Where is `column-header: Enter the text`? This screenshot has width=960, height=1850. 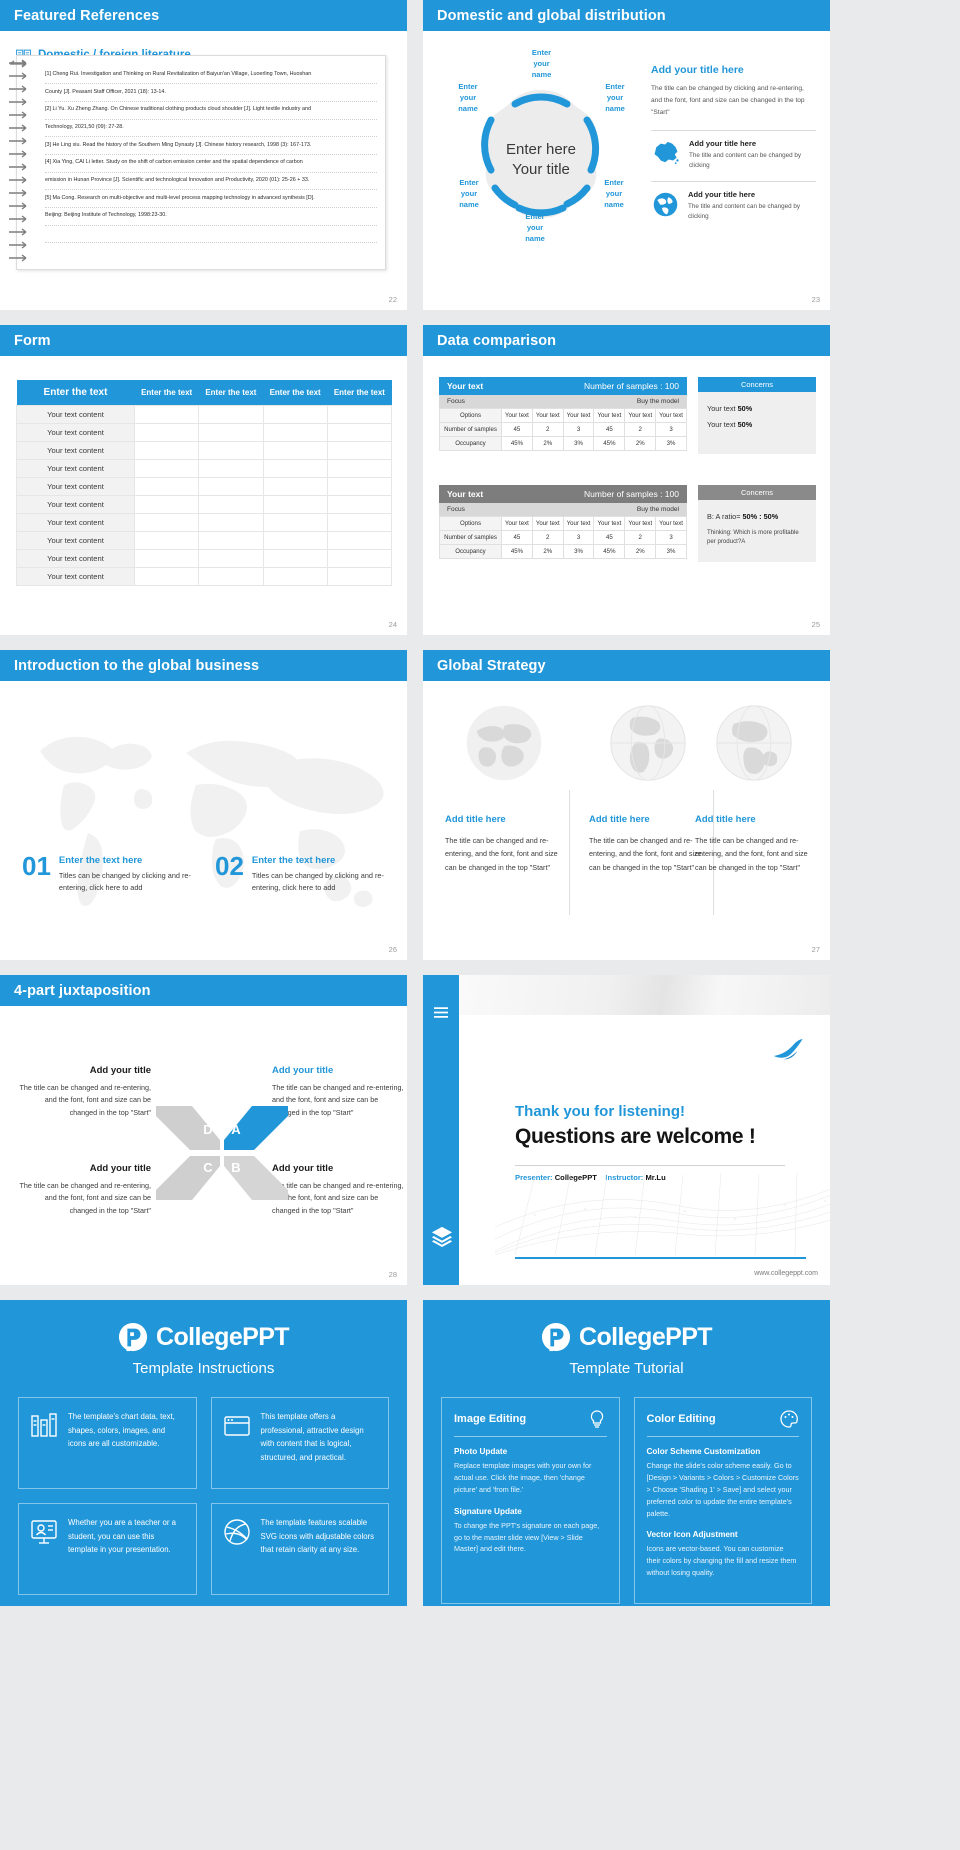 column-header: Enter the text is located at coordinates (295, 393).